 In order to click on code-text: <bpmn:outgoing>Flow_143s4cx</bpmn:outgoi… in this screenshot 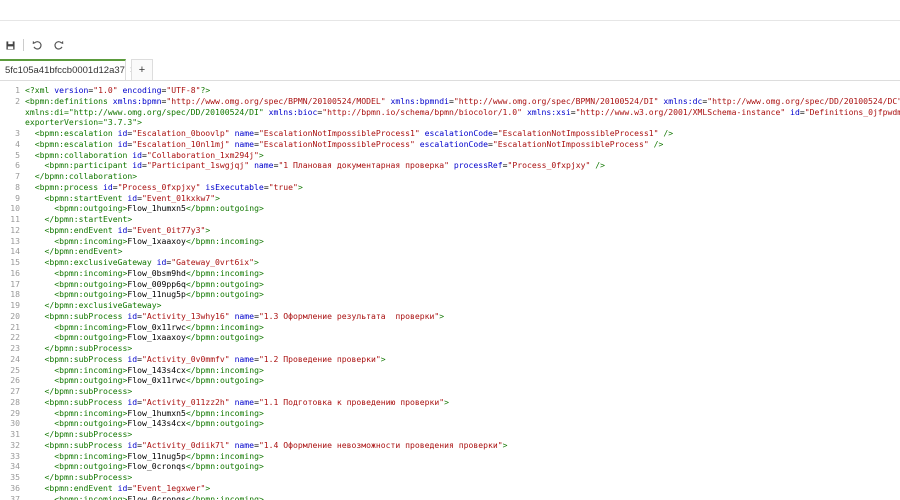, I will do `click(159, 423)`.